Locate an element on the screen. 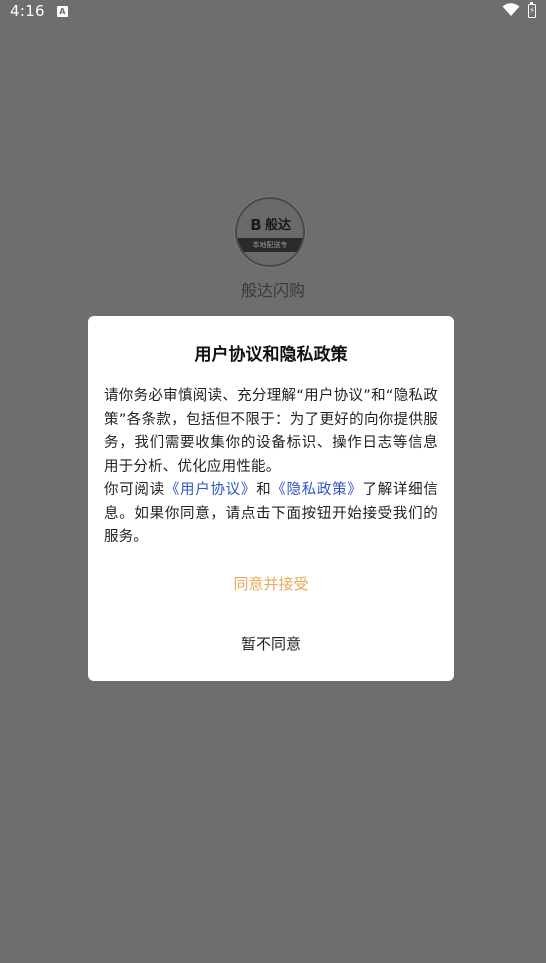  status-icons: ⚡ is located at coordinates (519, 11).